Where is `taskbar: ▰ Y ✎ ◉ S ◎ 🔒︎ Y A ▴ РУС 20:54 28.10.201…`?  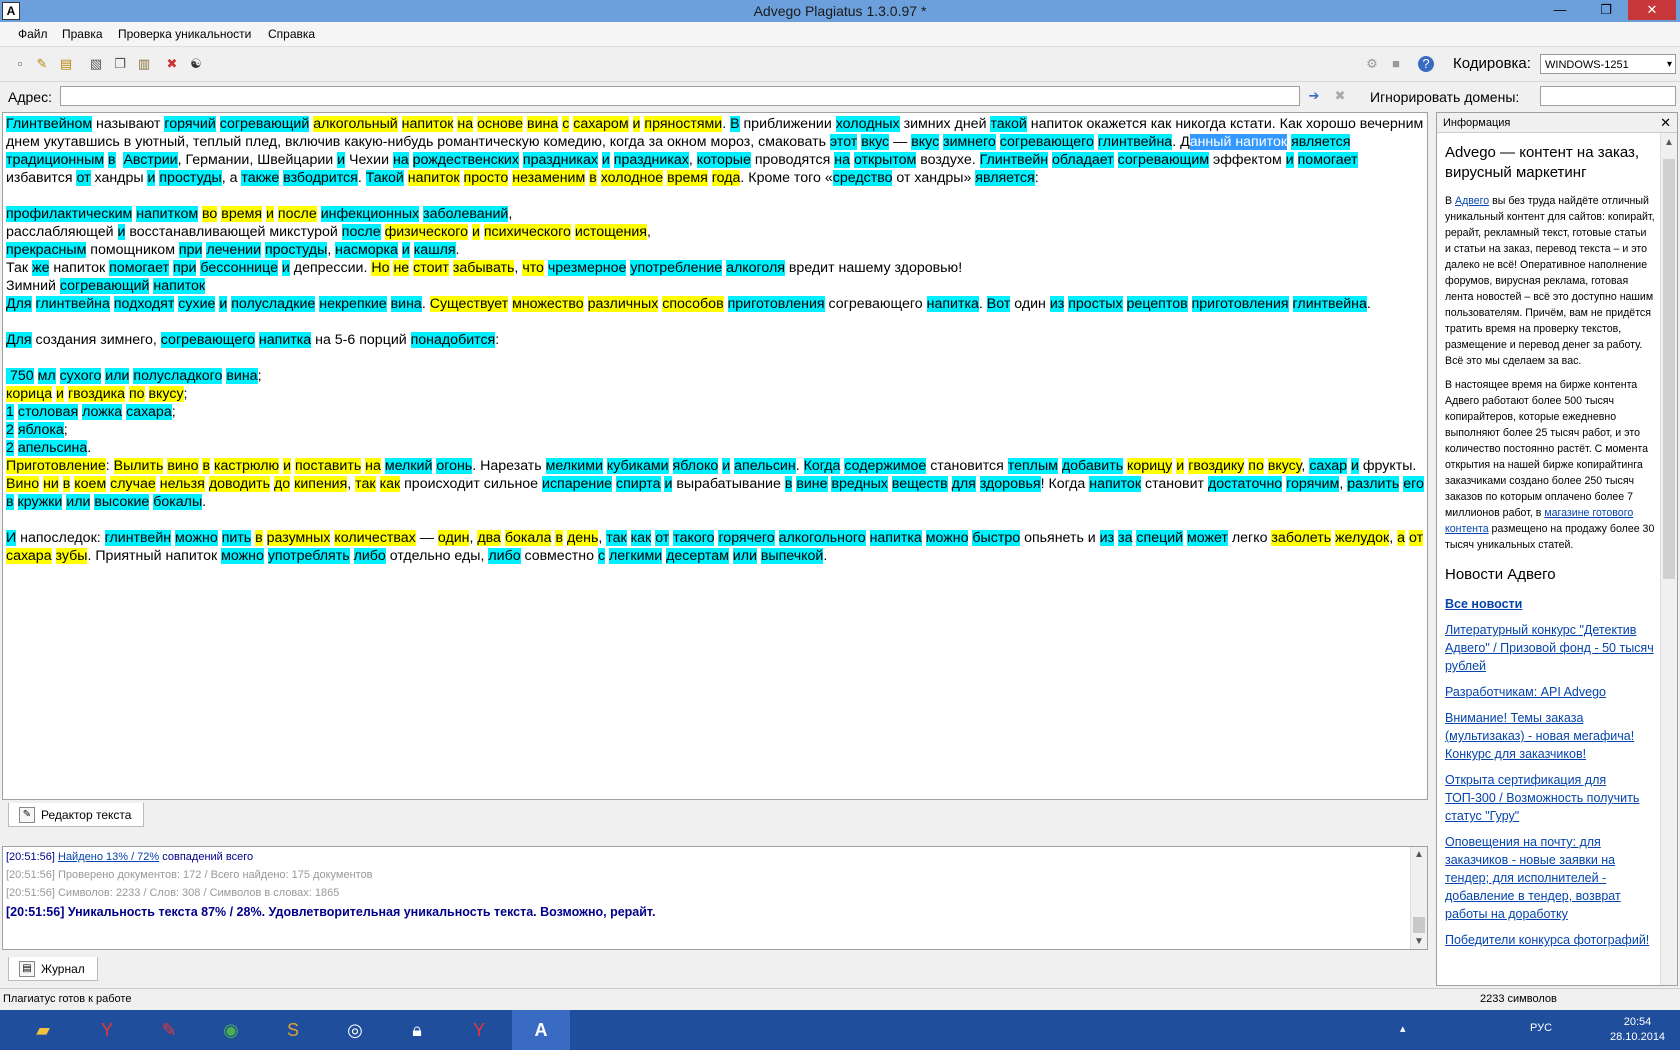
taskbar: ▰ Y ✎ ◉ S ◎ 🔒︎ Y A ▴ РУС 20:54 28.10.201… is located at coordinates (840, 1030).